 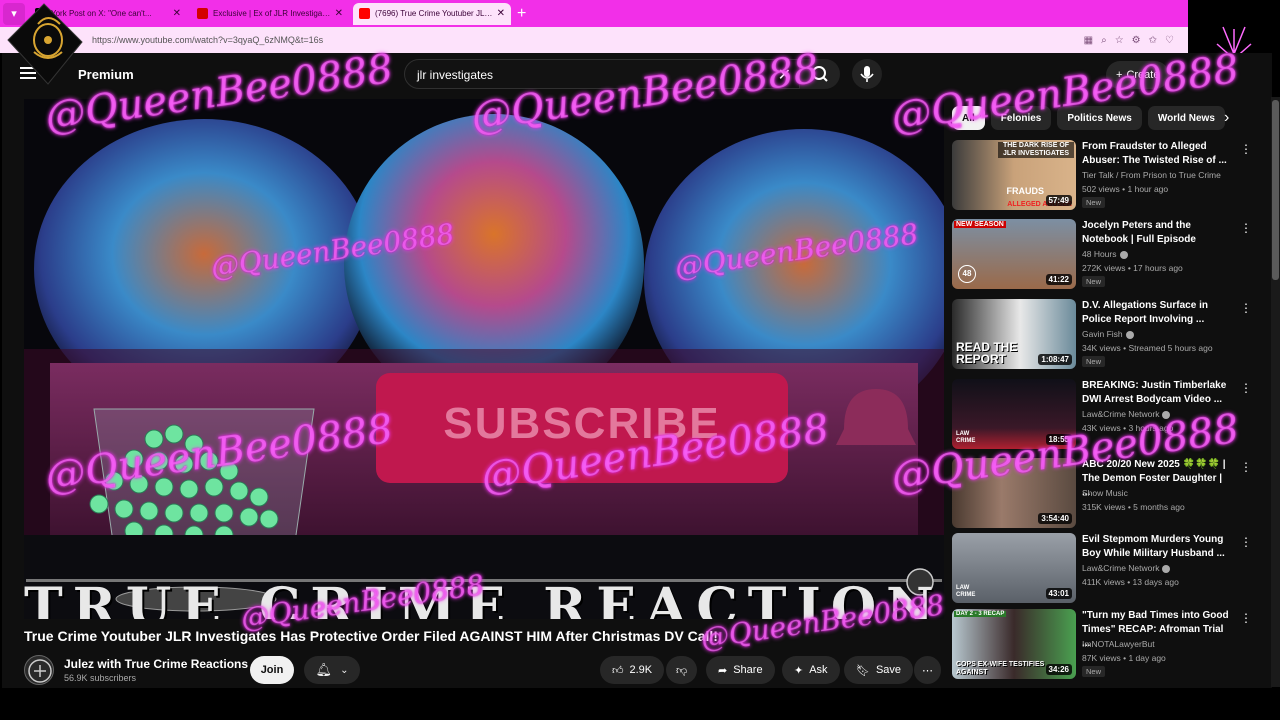 What do you see at coordinates (1169, 40) in the screenshot?
I see `heart-icon: ♡` at bounding box center [1169, 40].